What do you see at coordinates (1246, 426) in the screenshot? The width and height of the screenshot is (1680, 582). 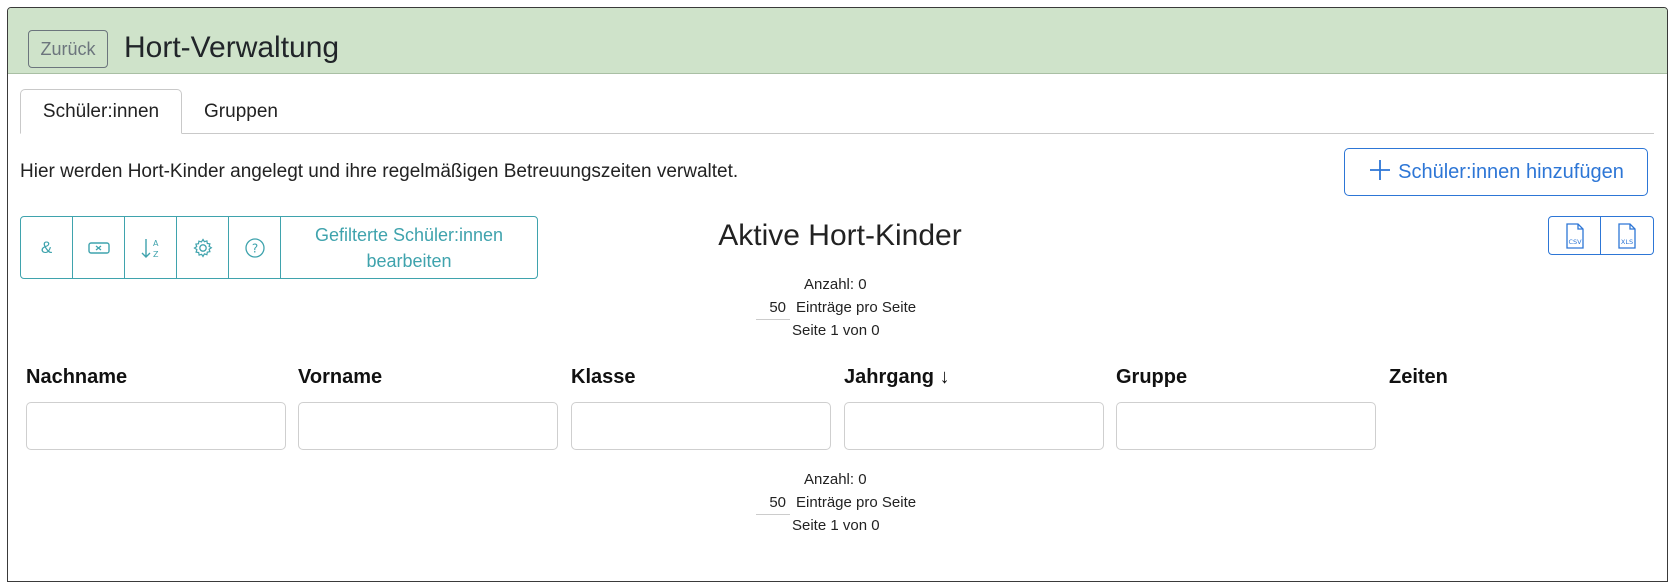 I see `filter-gruppe` at bounding box center [1246, 426].